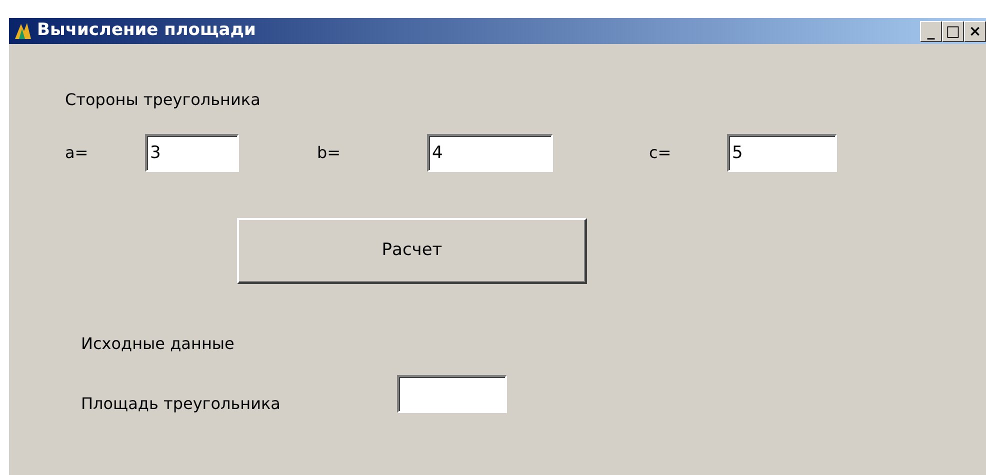 The image size is (986, 475). What do you see at coordinates (452, 394) in the screenshot?
I see `area-field` at bounding box center [452, 394].